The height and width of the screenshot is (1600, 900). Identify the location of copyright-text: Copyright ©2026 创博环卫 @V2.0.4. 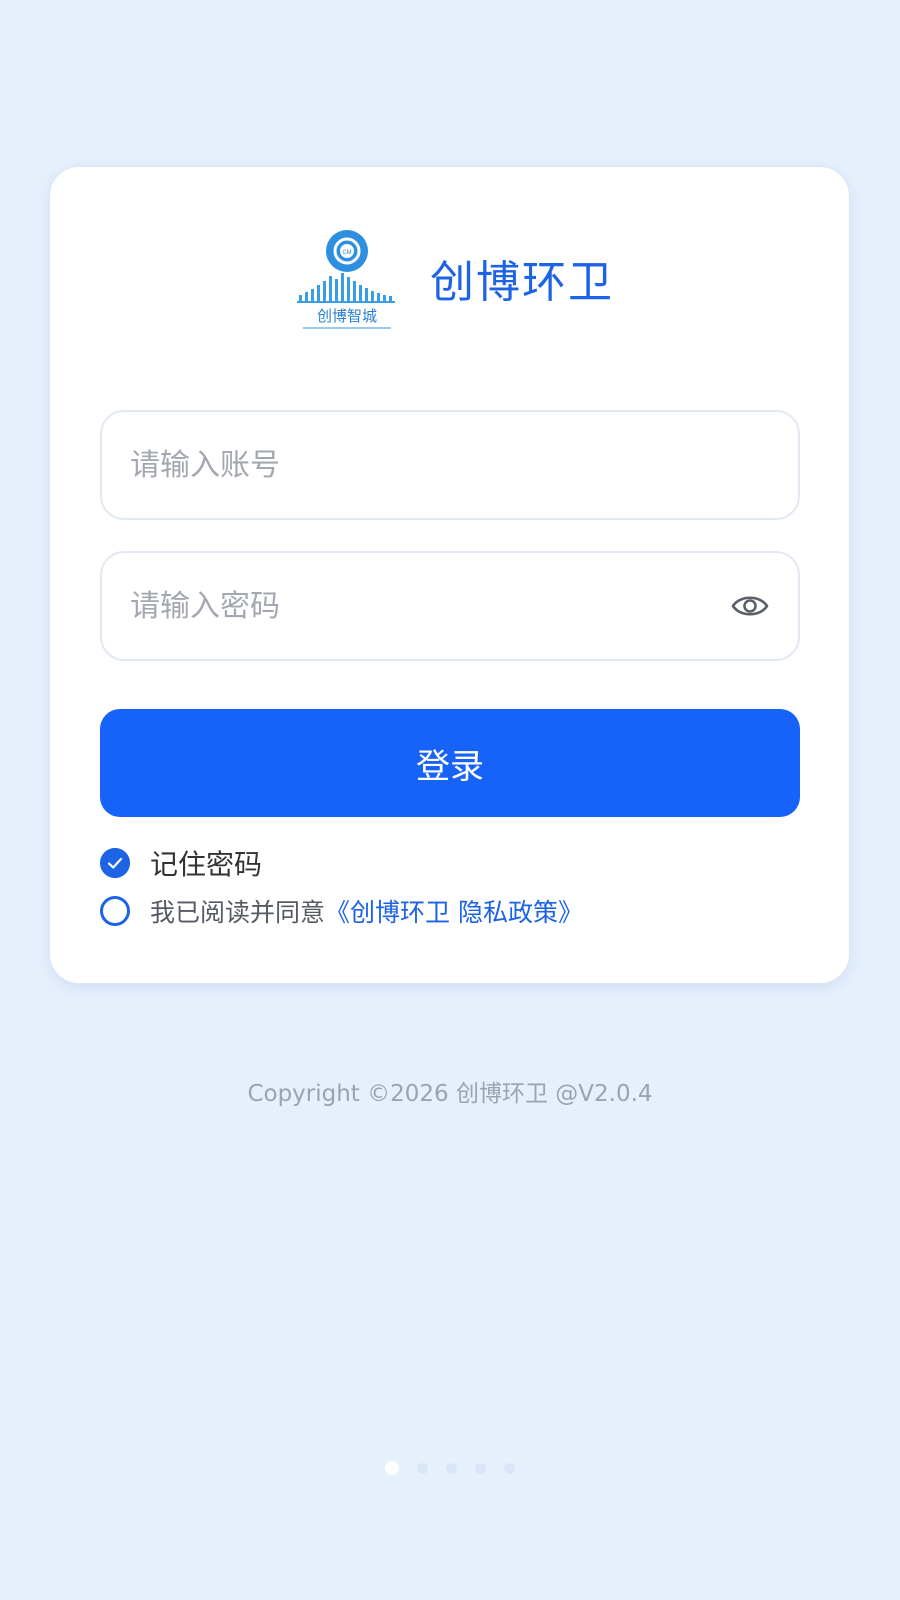
(450, 1094).